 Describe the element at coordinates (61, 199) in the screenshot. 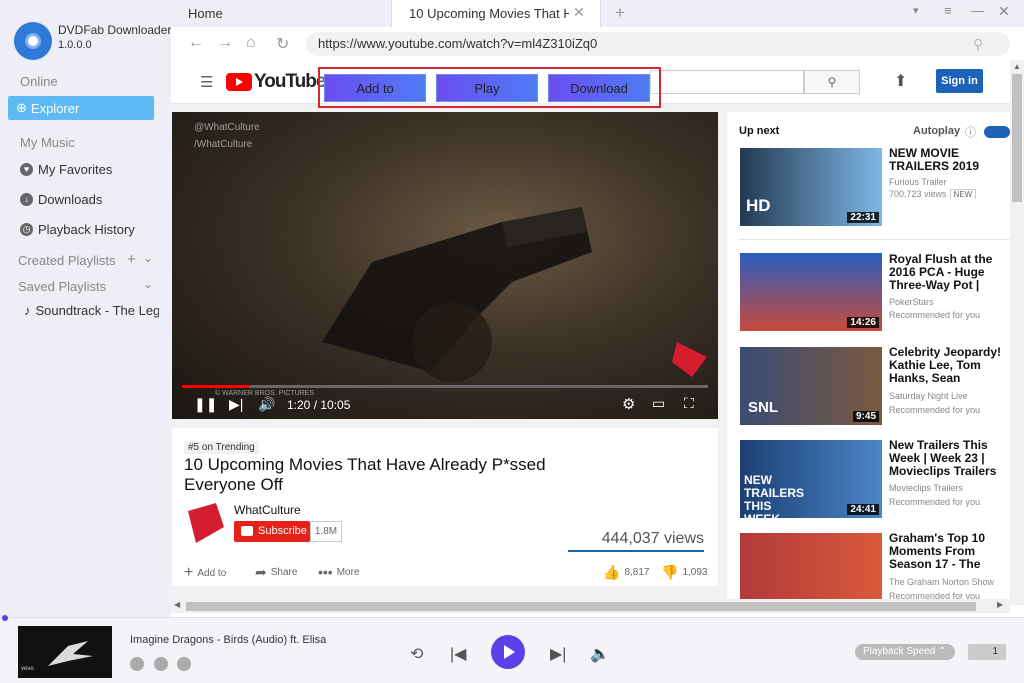

I see `sidebar-item-downloads: ↓ Downloads` at that location.